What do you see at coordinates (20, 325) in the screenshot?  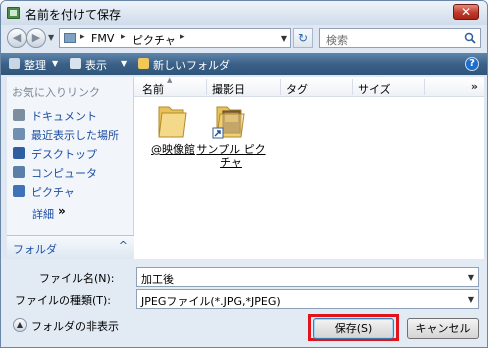 I see `collapse-icon: ▲` at bounding box center [20, 325].